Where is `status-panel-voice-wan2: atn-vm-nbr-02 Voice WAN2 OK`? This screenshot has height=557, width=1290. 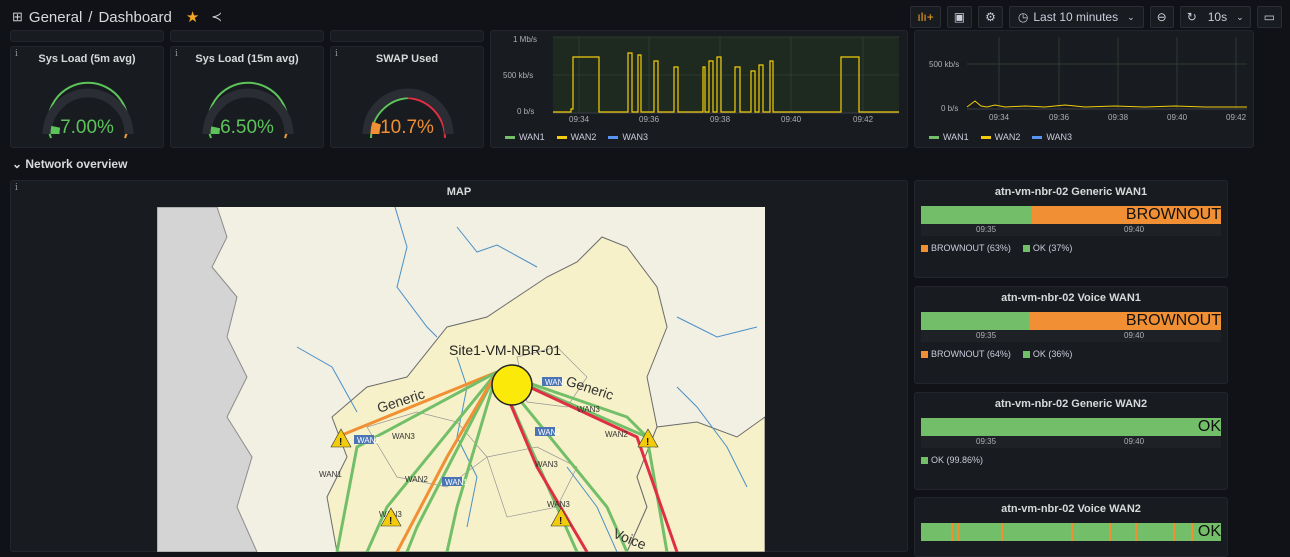
status-panel-voice-wan2: atn-vm-nbr-02 Voice WAN2 OK is located at coordinates (1071, 527).